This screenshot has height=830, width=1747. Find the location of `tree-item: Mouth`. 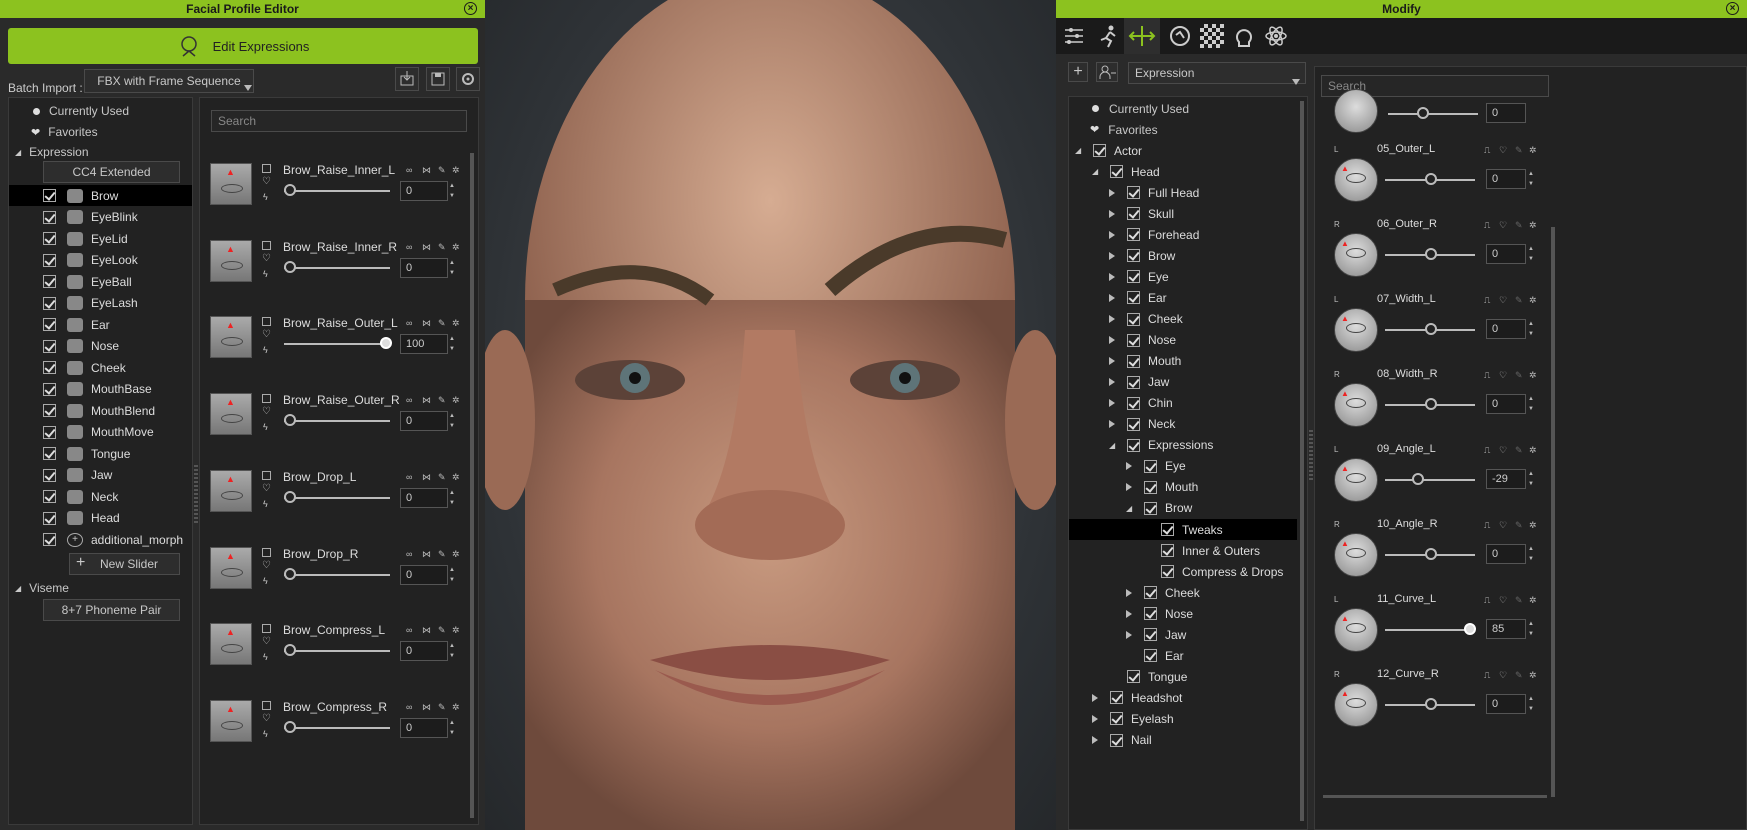

tree-item: Mouth is located at coordinates (1183, 361).